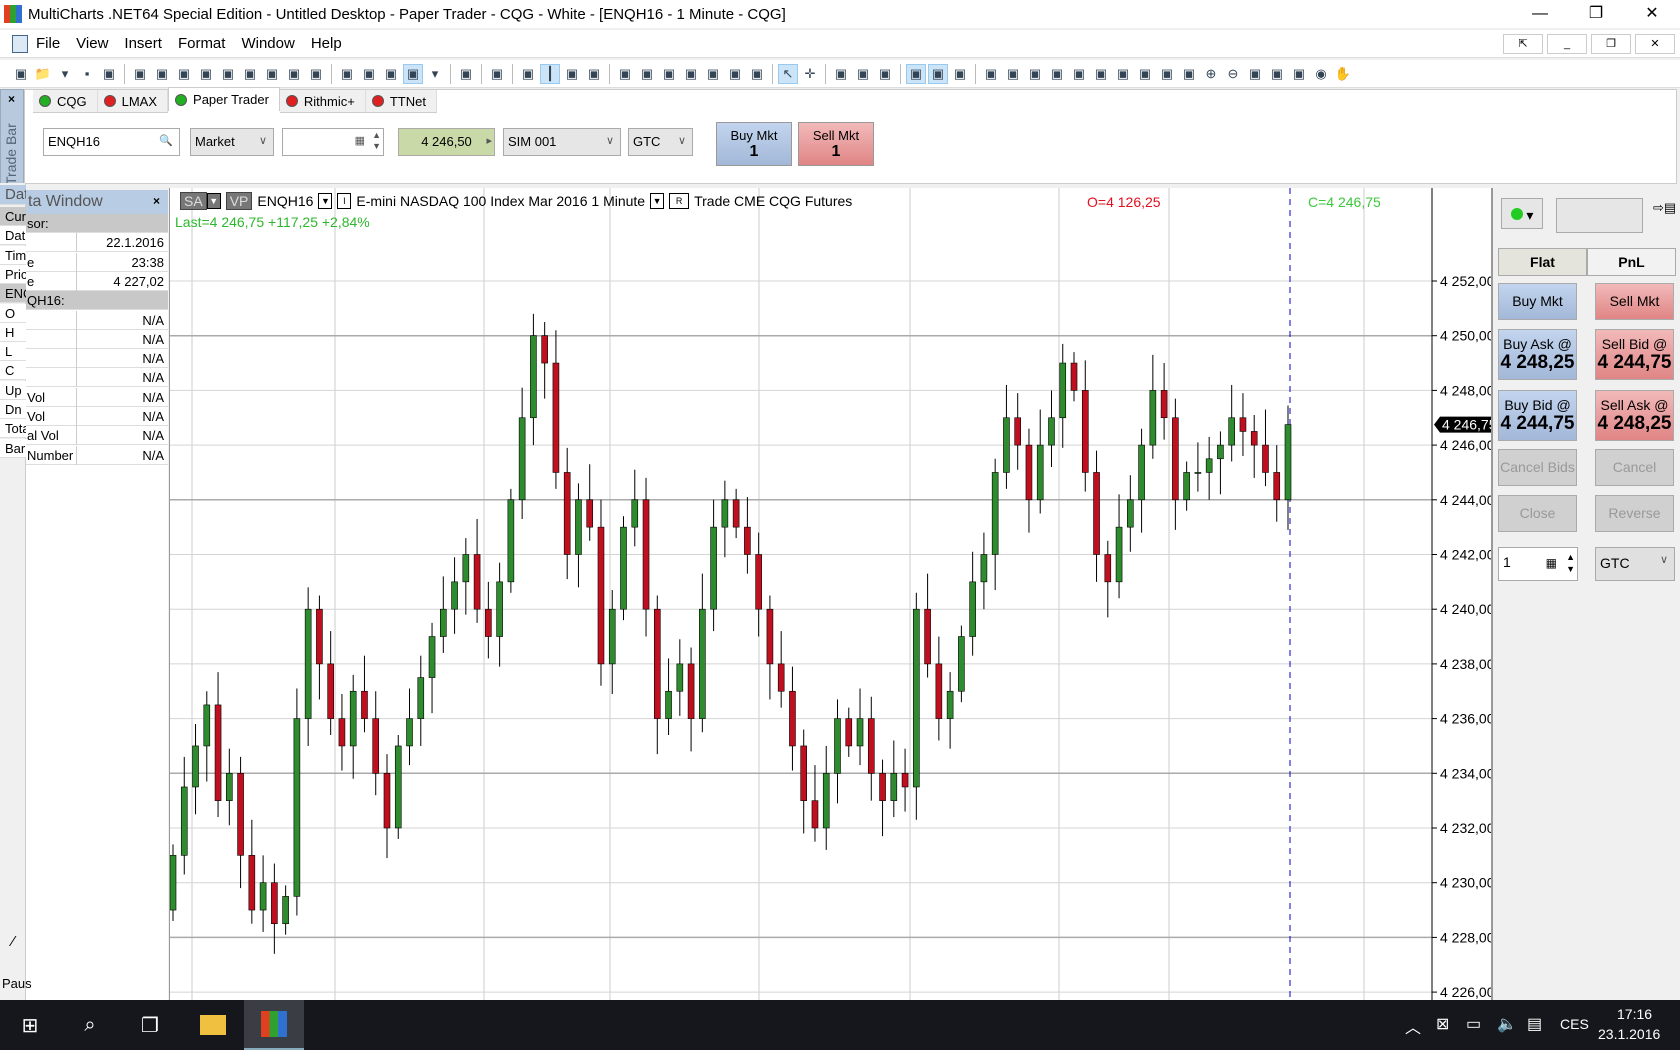 This screenshot has width=1680, height=1050. What do you see at coordinates (316, 74) in the screenshot?
I see `new-settings-icon: ▣` at bounding box center [316, 74].